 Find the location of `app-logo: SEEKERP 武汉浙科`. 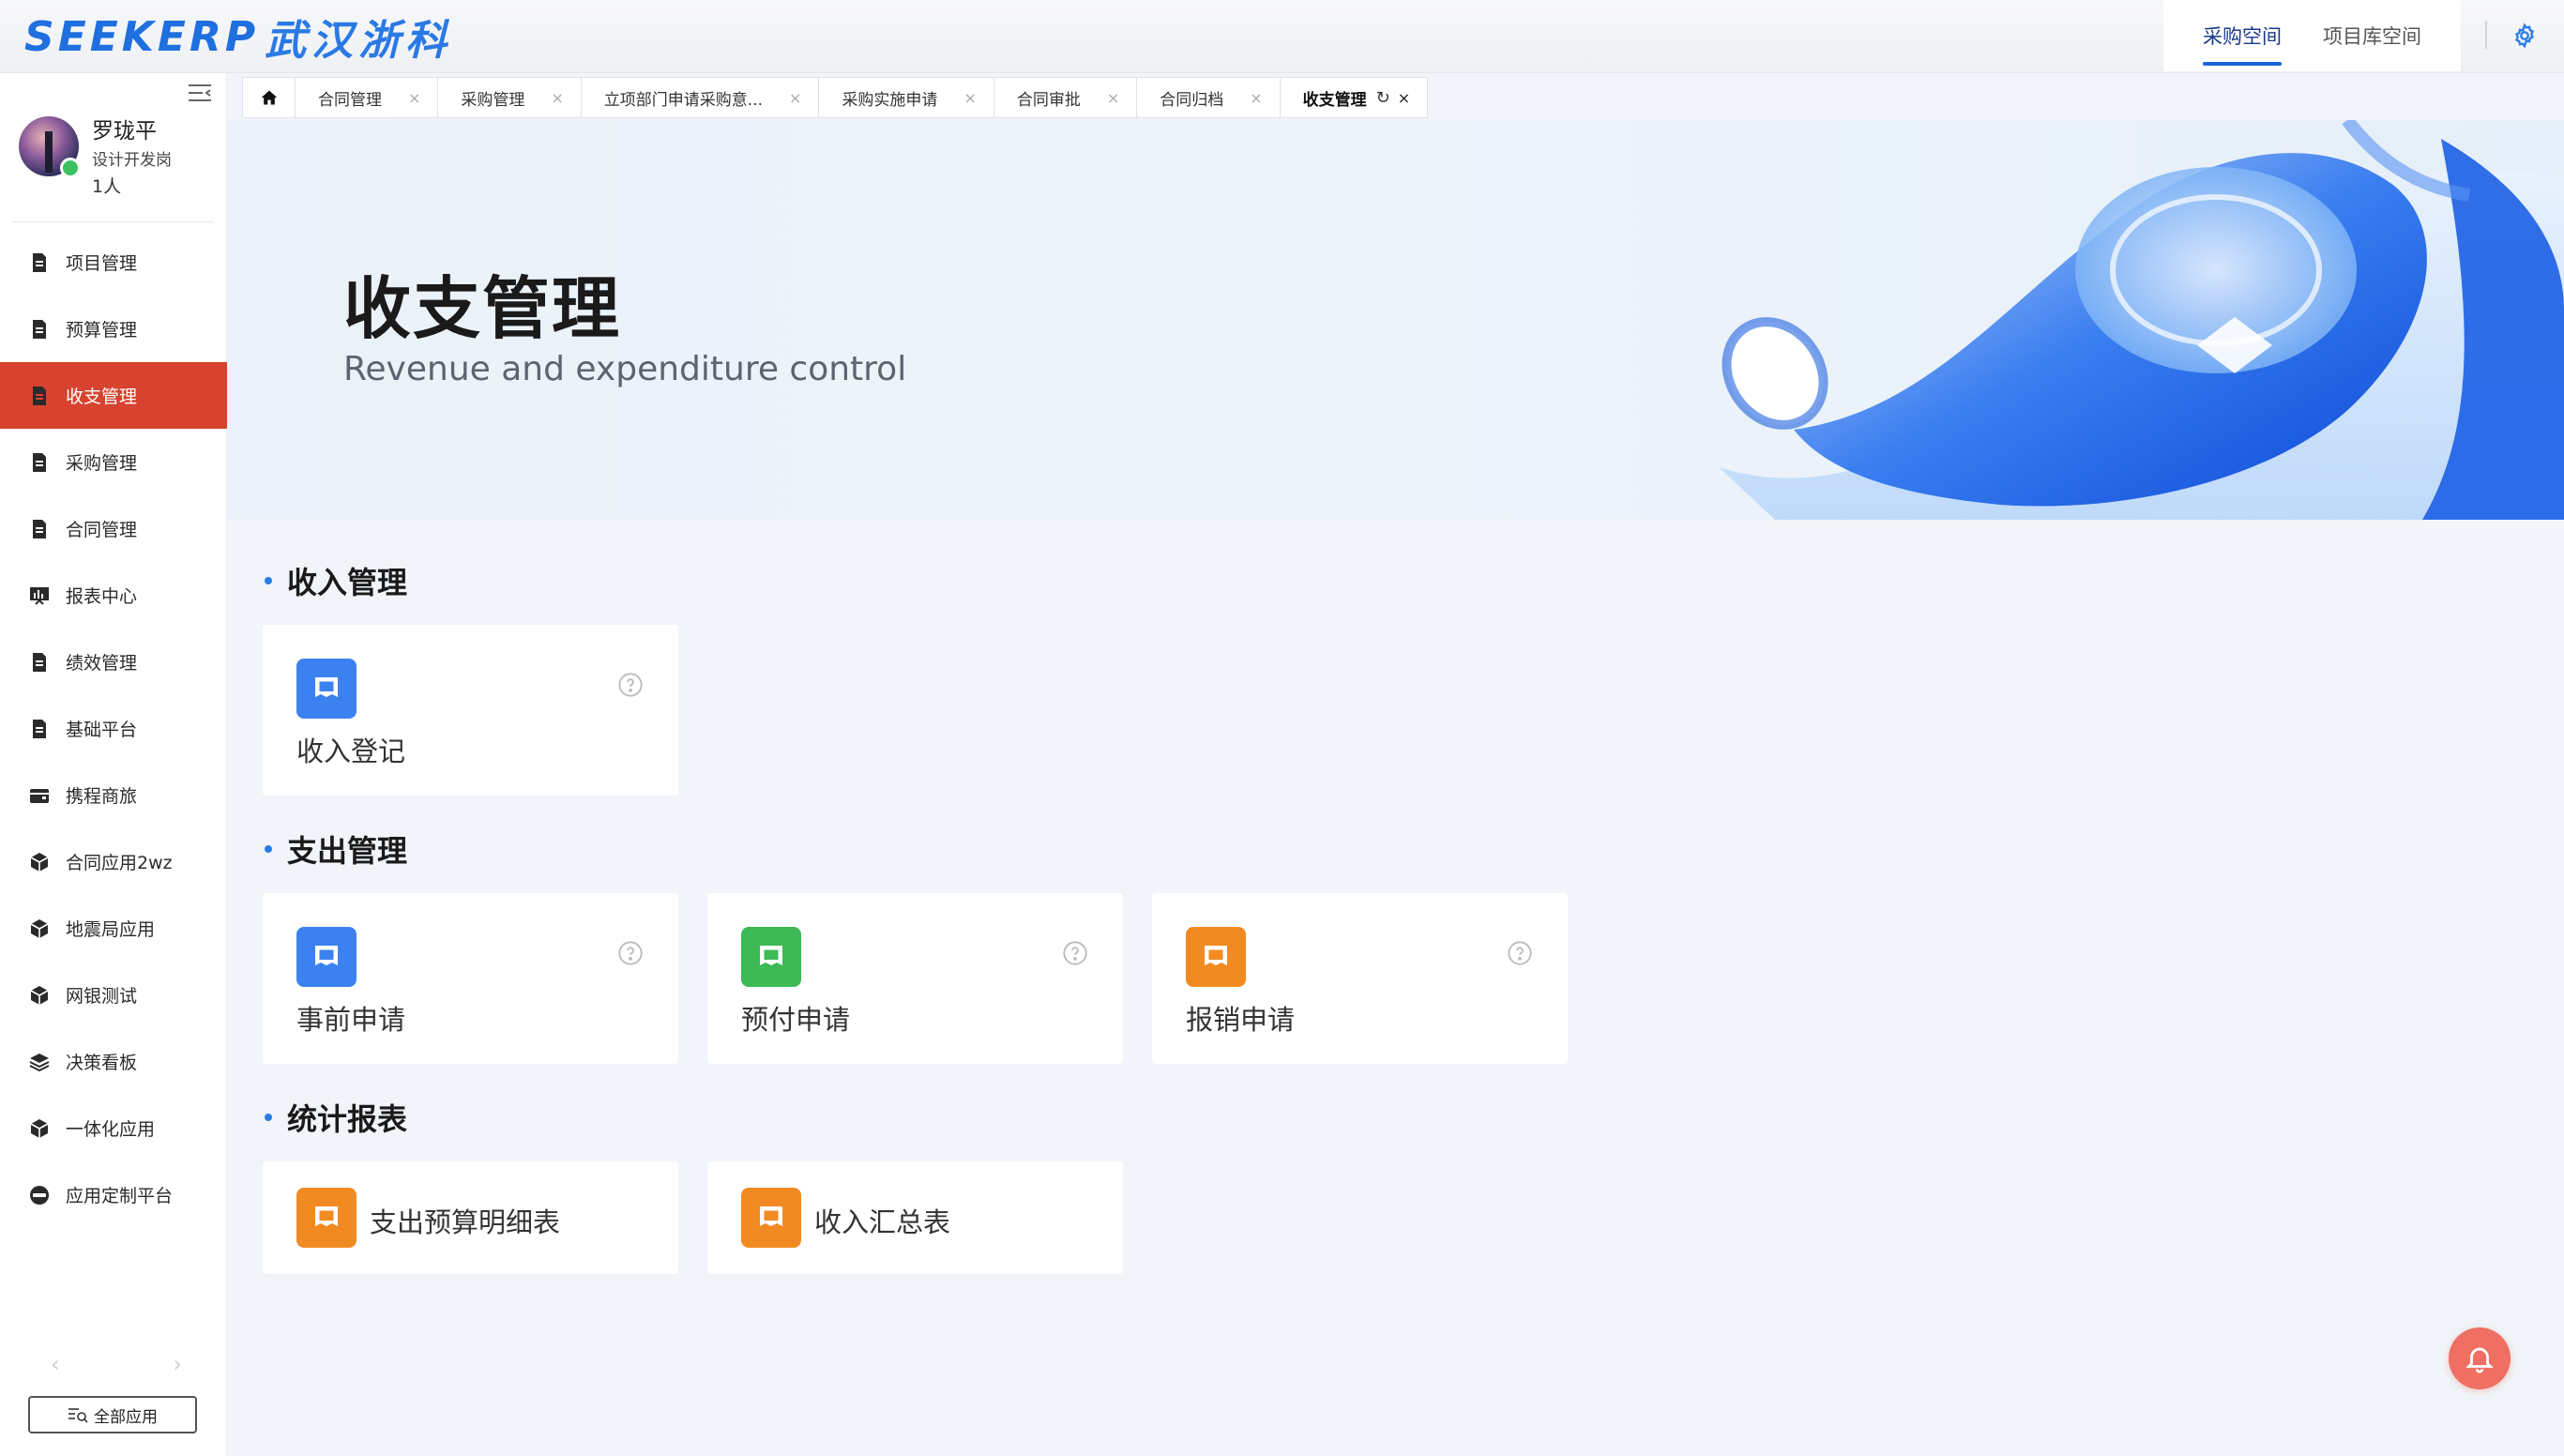

app-logo: SEEKERP 武汉浙科 is located at coordinates (238, 38).